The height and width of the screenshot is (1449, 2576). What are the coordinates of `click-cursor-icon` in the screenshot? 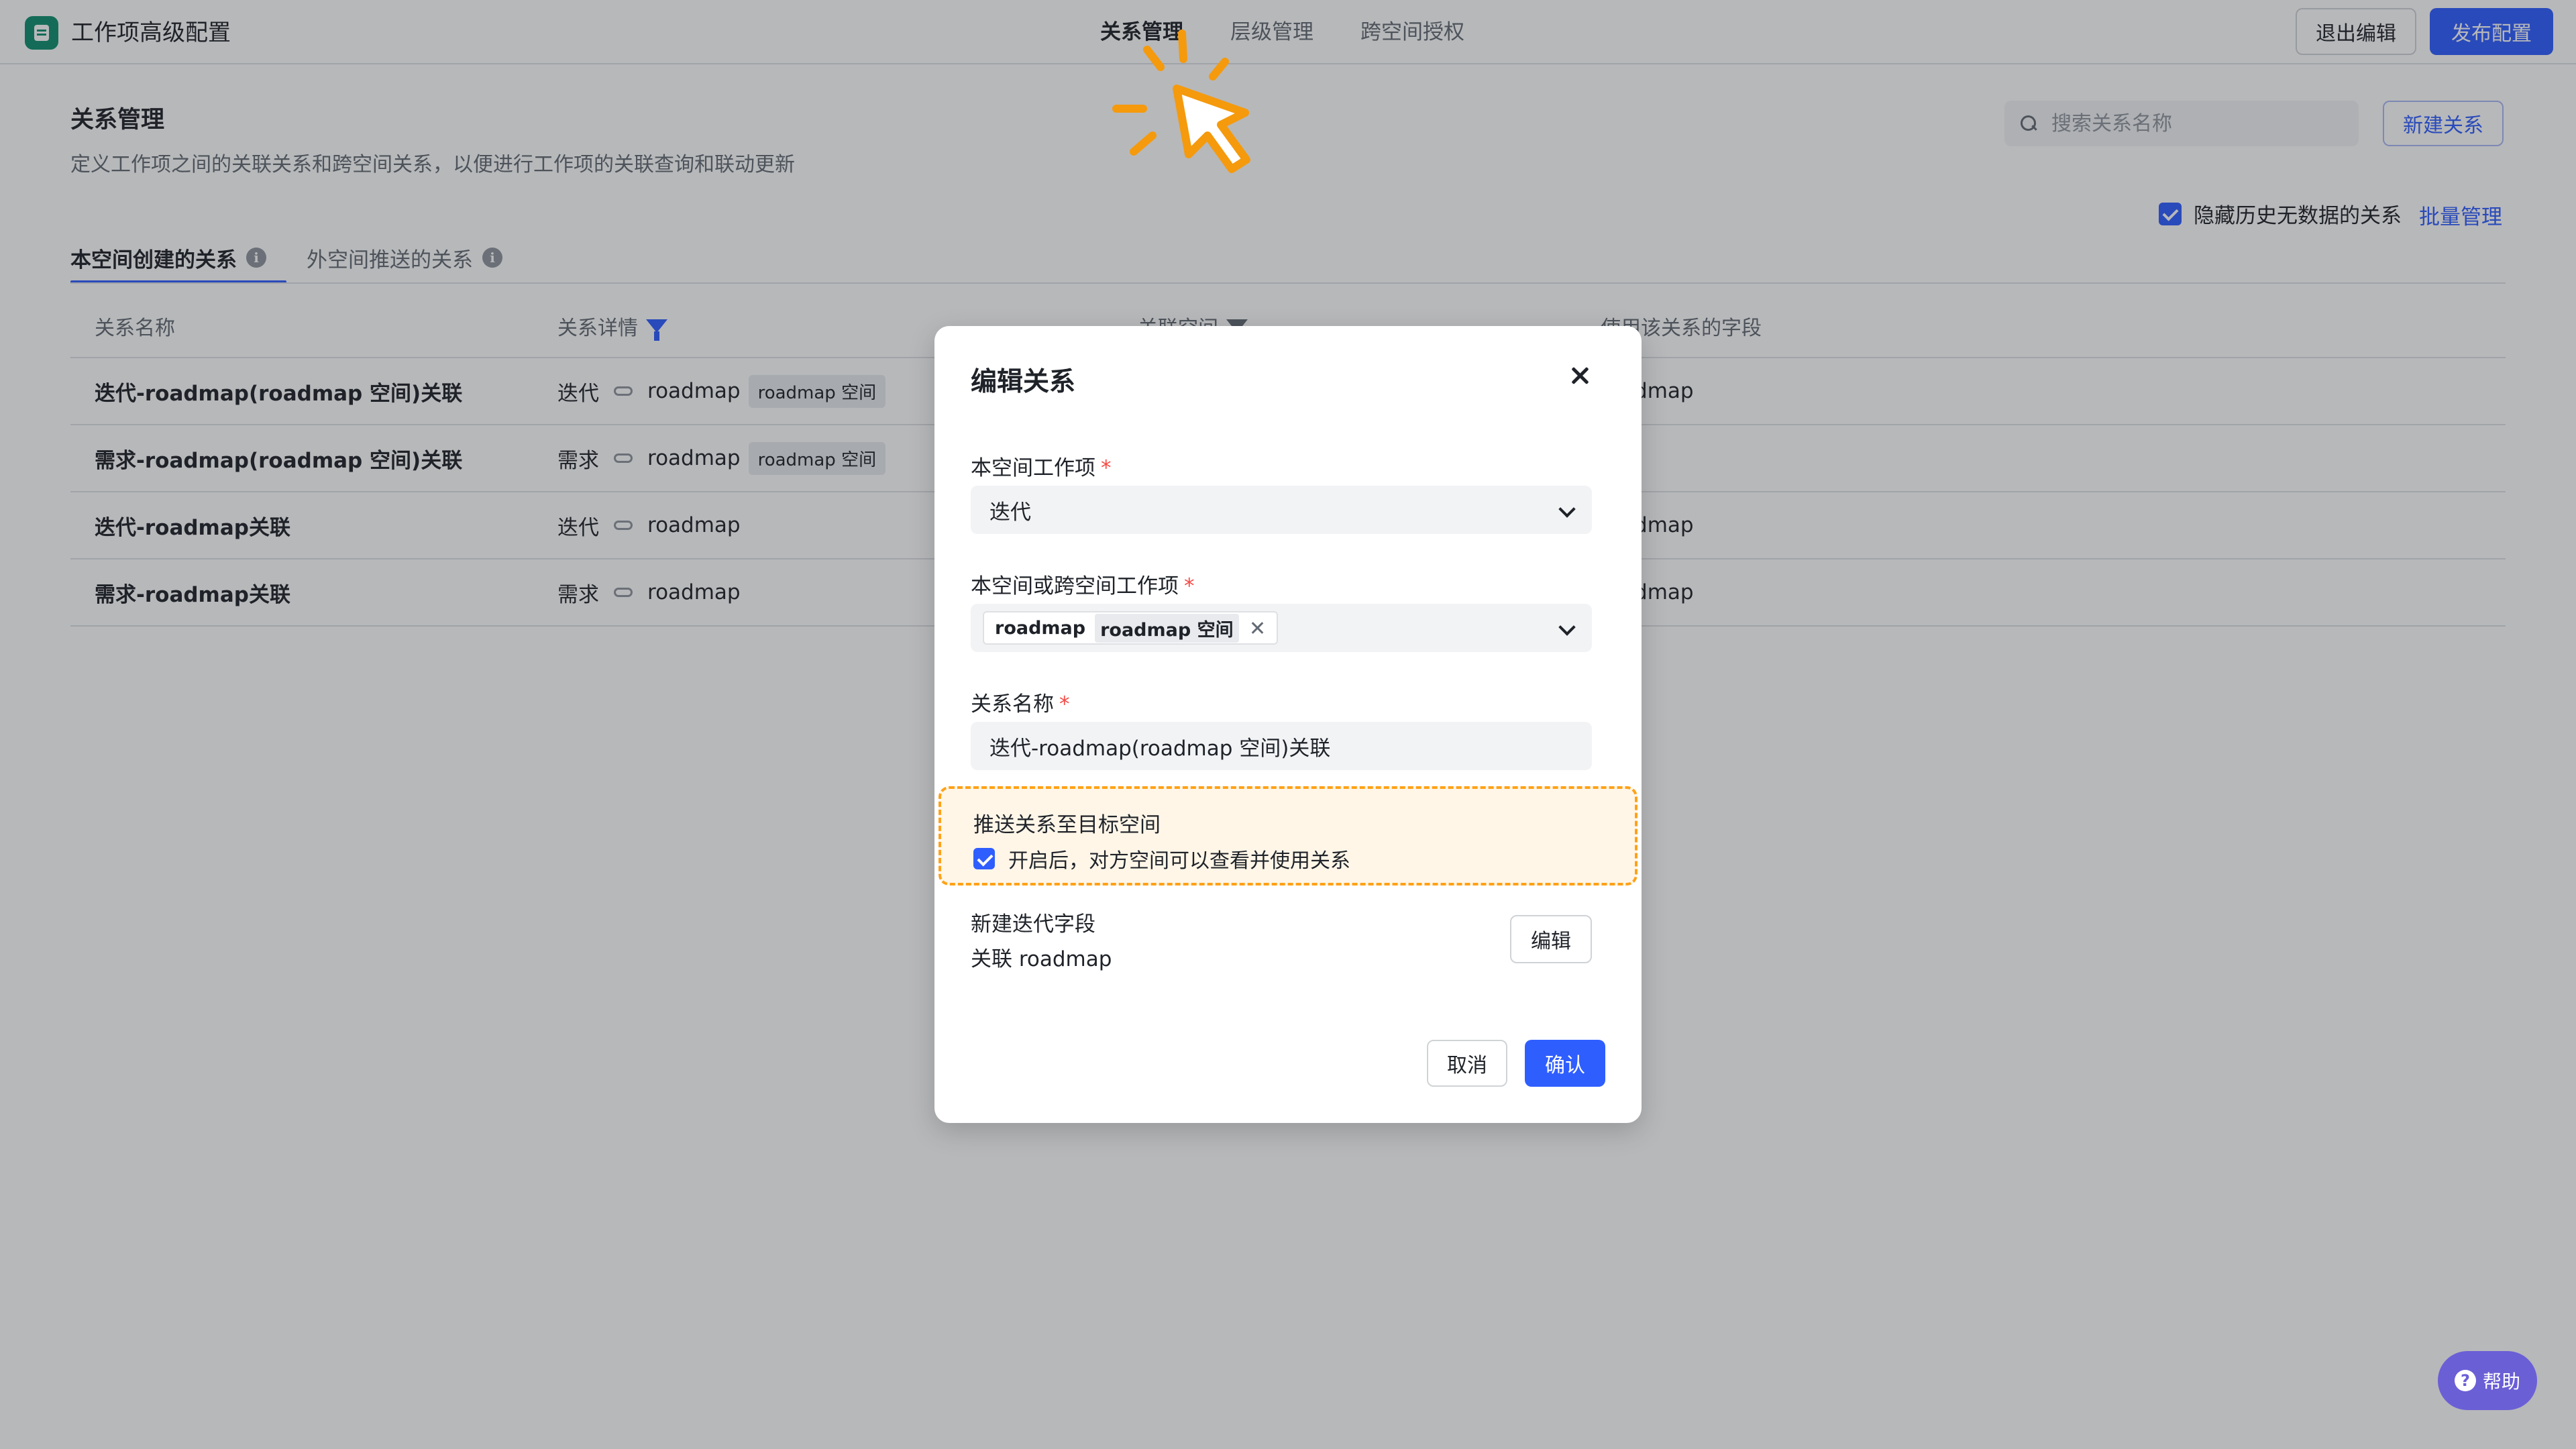 It's located at (1181, 101).